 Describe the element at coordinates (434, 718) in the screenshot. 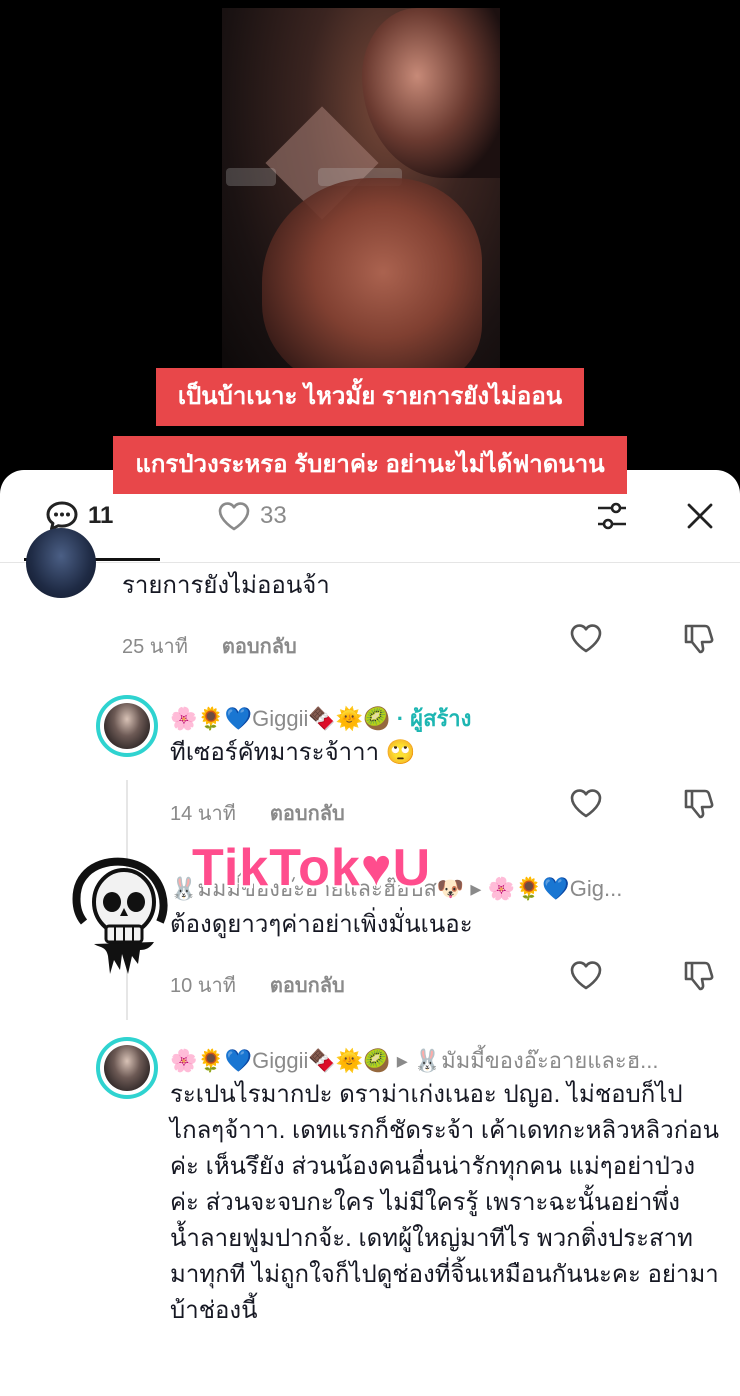

I see `creator-badge: · ผู้สร้าง` at that location.